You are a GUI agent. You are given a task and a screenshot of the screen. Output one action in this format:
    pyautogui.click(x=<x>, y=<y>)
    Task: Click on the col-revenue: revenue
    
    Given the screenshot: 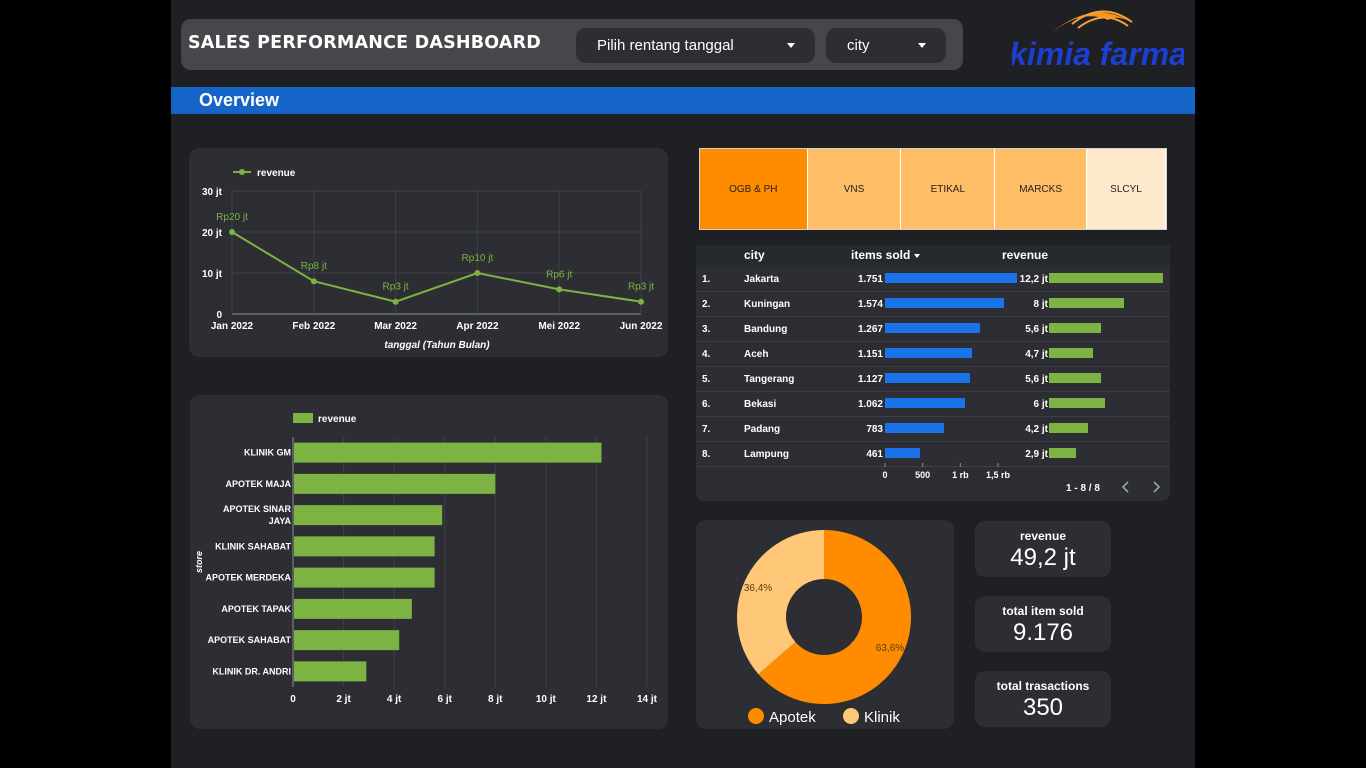 What is the action you would take?
    pyautogui.click(x=1025, y=255)
    